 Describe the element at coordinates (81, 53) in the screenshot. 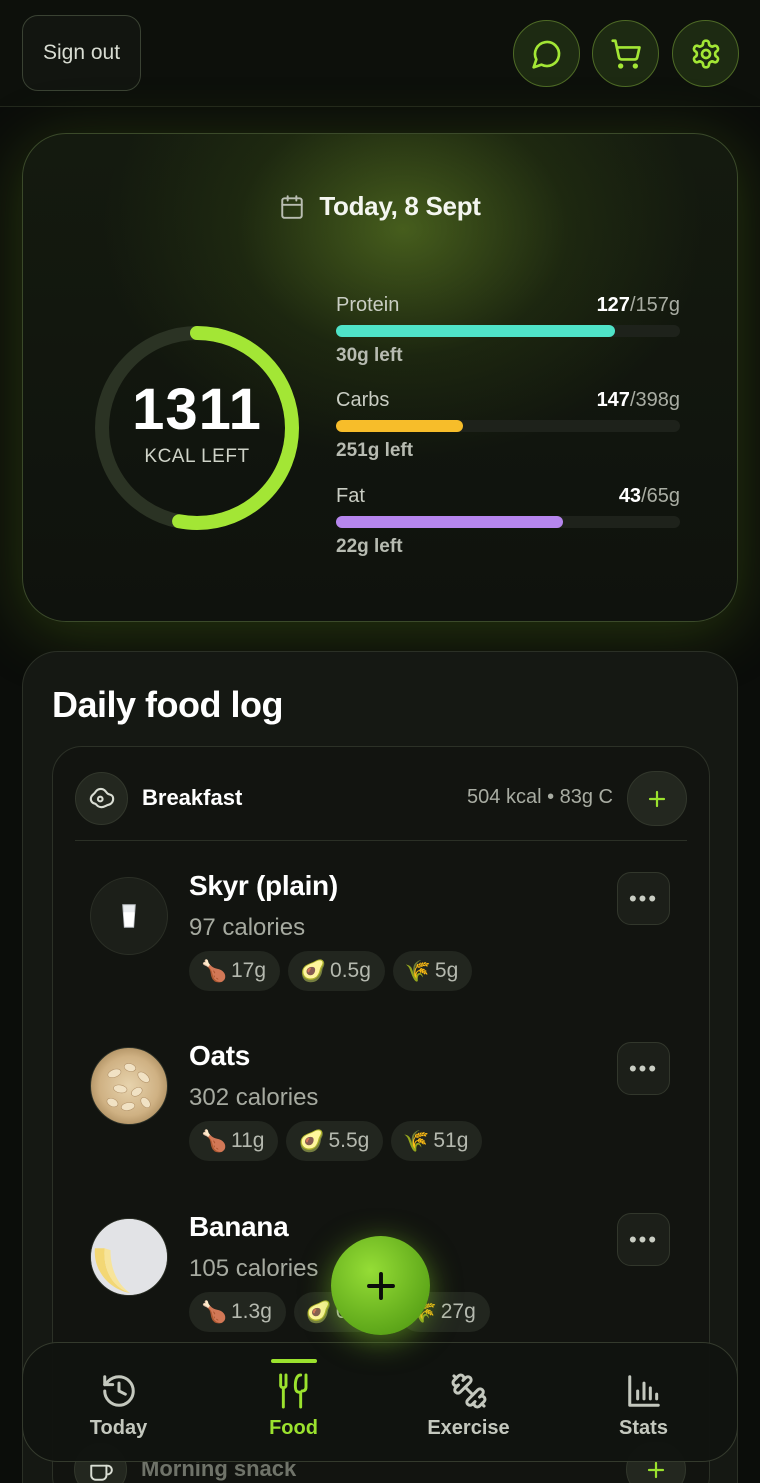

I see `sign-out-button: Sign out` at that location.